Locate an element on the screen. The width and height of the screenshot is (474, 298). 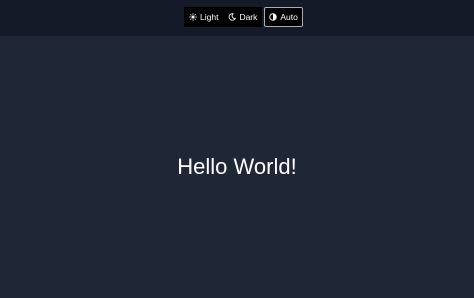
moon-icon is located at coordinates (232, 17).